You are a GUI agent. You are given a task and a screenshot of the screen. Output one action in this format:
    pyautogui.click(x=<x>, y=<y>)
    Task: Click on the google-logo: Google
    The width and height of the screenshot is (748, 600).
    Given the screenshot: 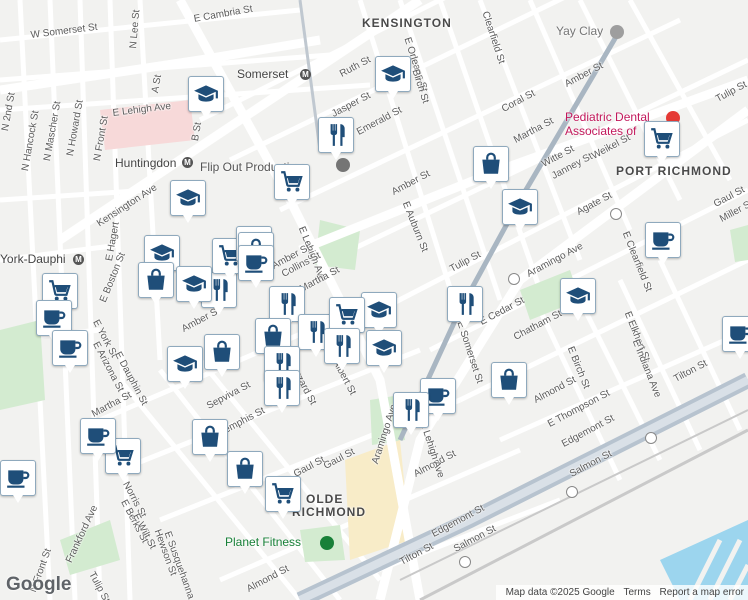 What is the action you would take?
    pyautogui.click(x=39, y=584)
    